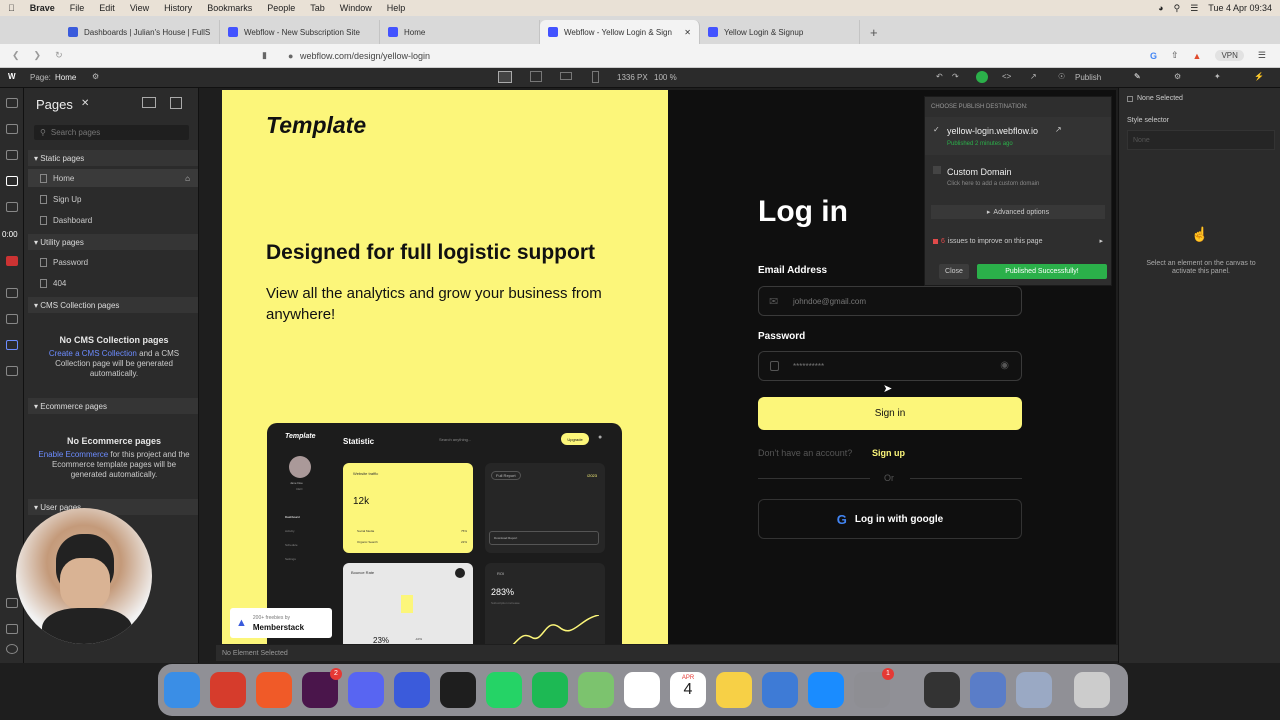 The height and width of the screenshot is (720, 1280). Describe the element at coordinates (596, 690) in the screenshot. I see `maps-icon` at that location.